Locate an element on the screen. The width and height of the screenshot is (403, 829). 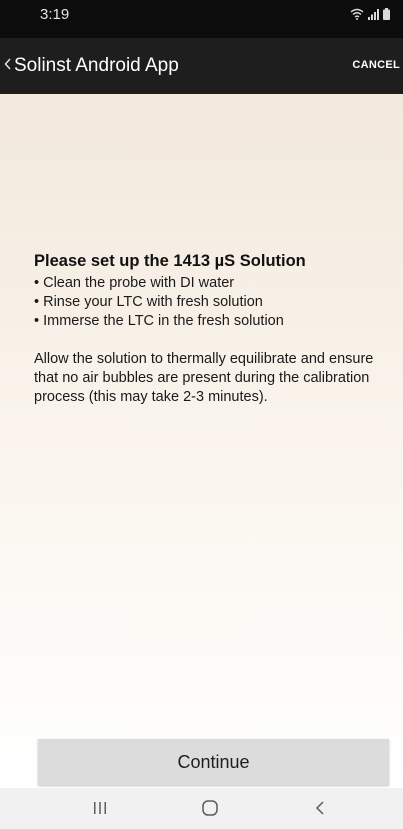
system-nav-bar is located at coordinates (201, 808).